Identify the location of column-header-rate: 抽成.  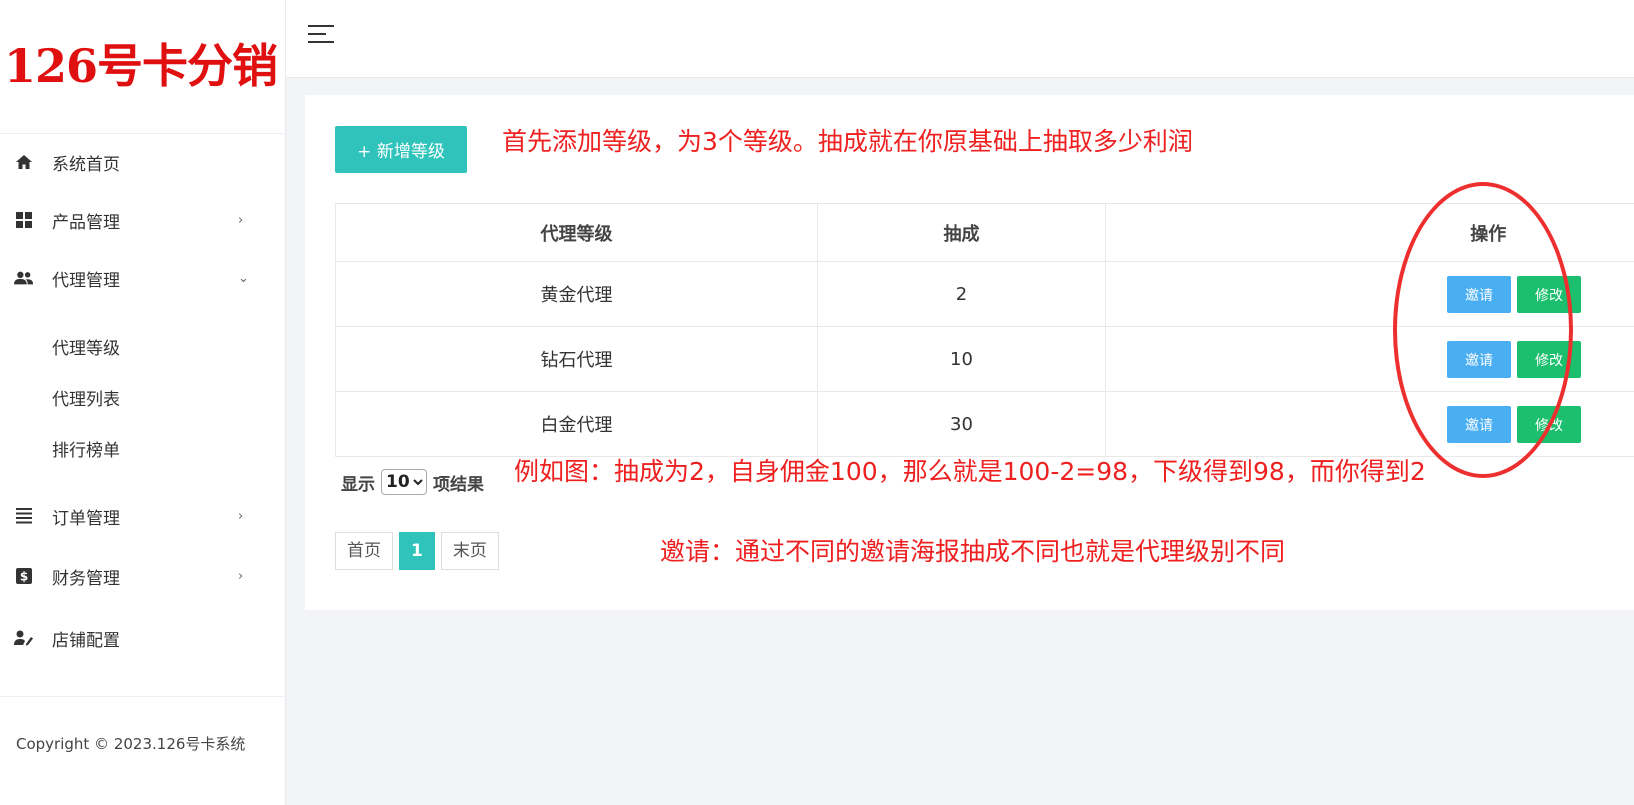
(961, 232).